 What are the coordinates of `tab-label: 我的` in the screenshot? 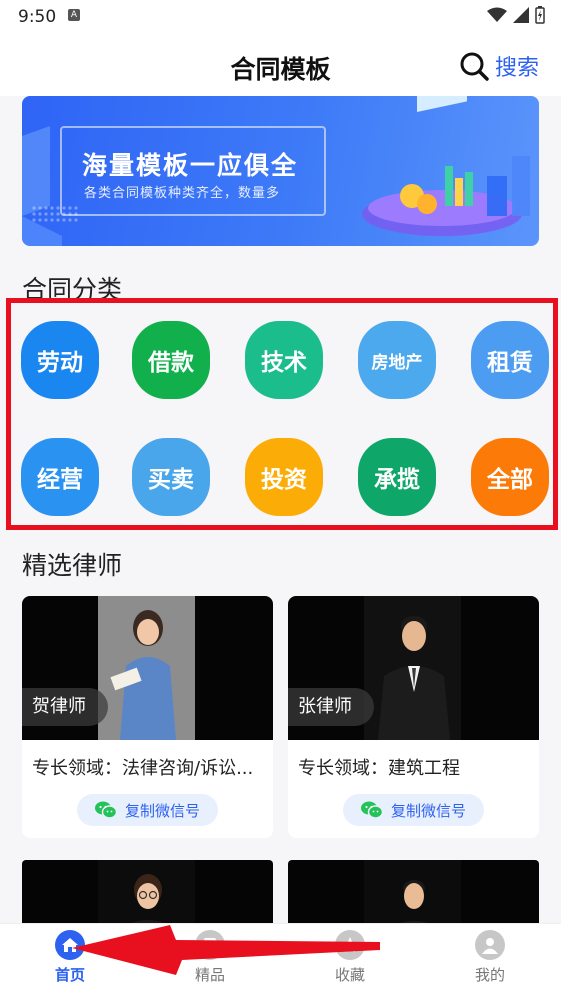 It's located at (489, 975).